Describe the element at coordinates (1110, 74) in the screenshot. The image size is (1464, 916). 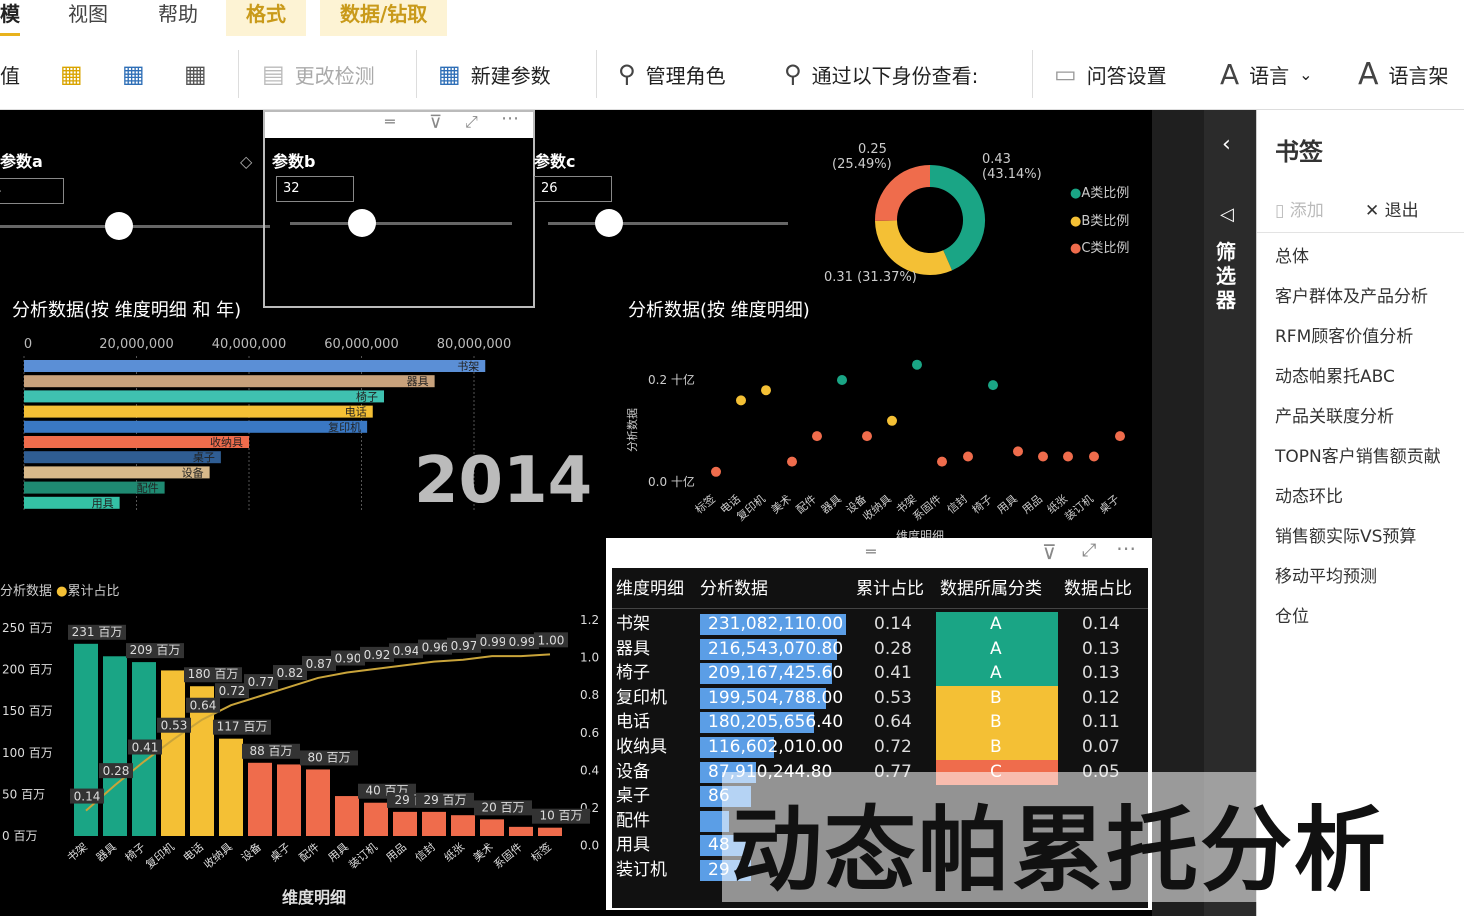
I see `qa-setup-button: ▭ 问答设置` at that location.